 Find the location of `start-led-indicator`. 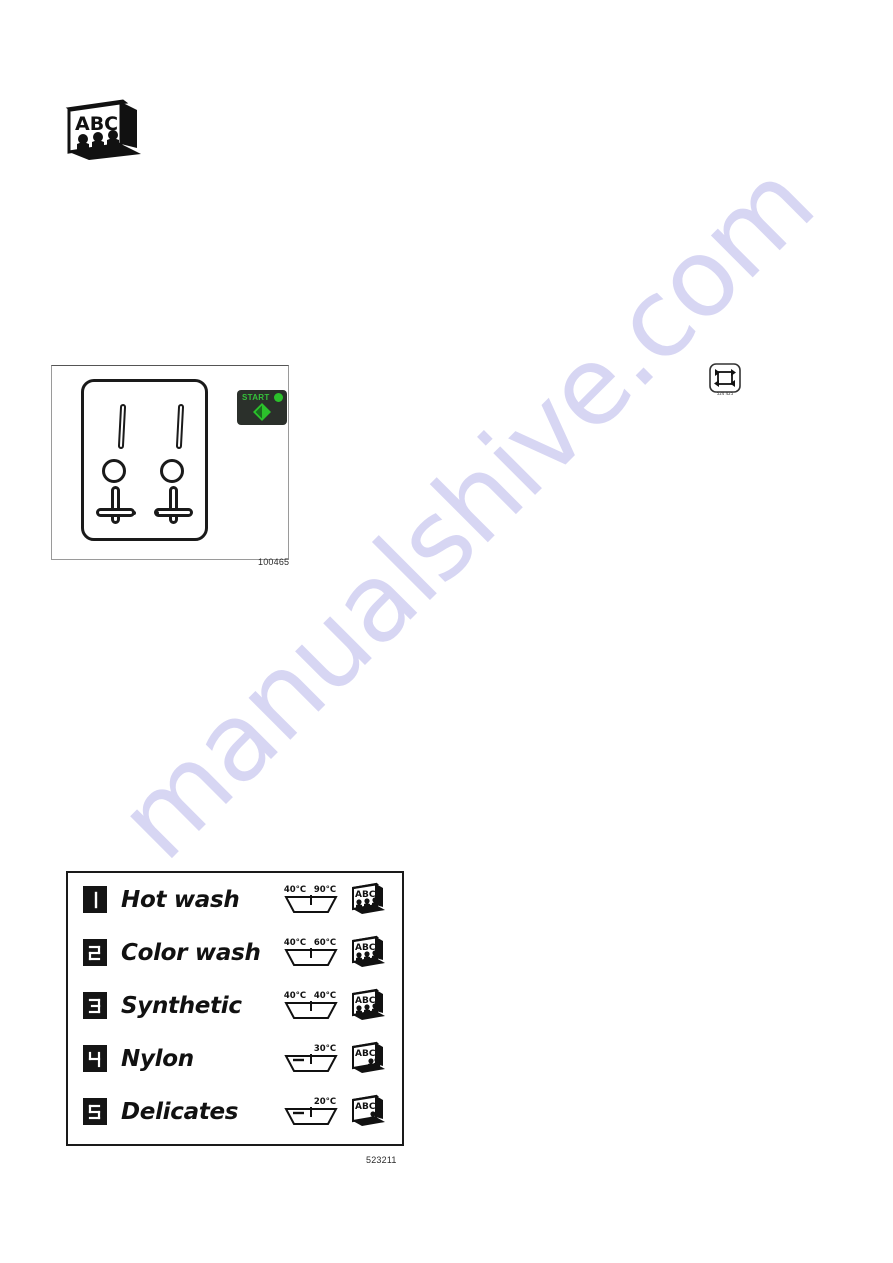

start-led-indicator is located at coordinates (278, 397).